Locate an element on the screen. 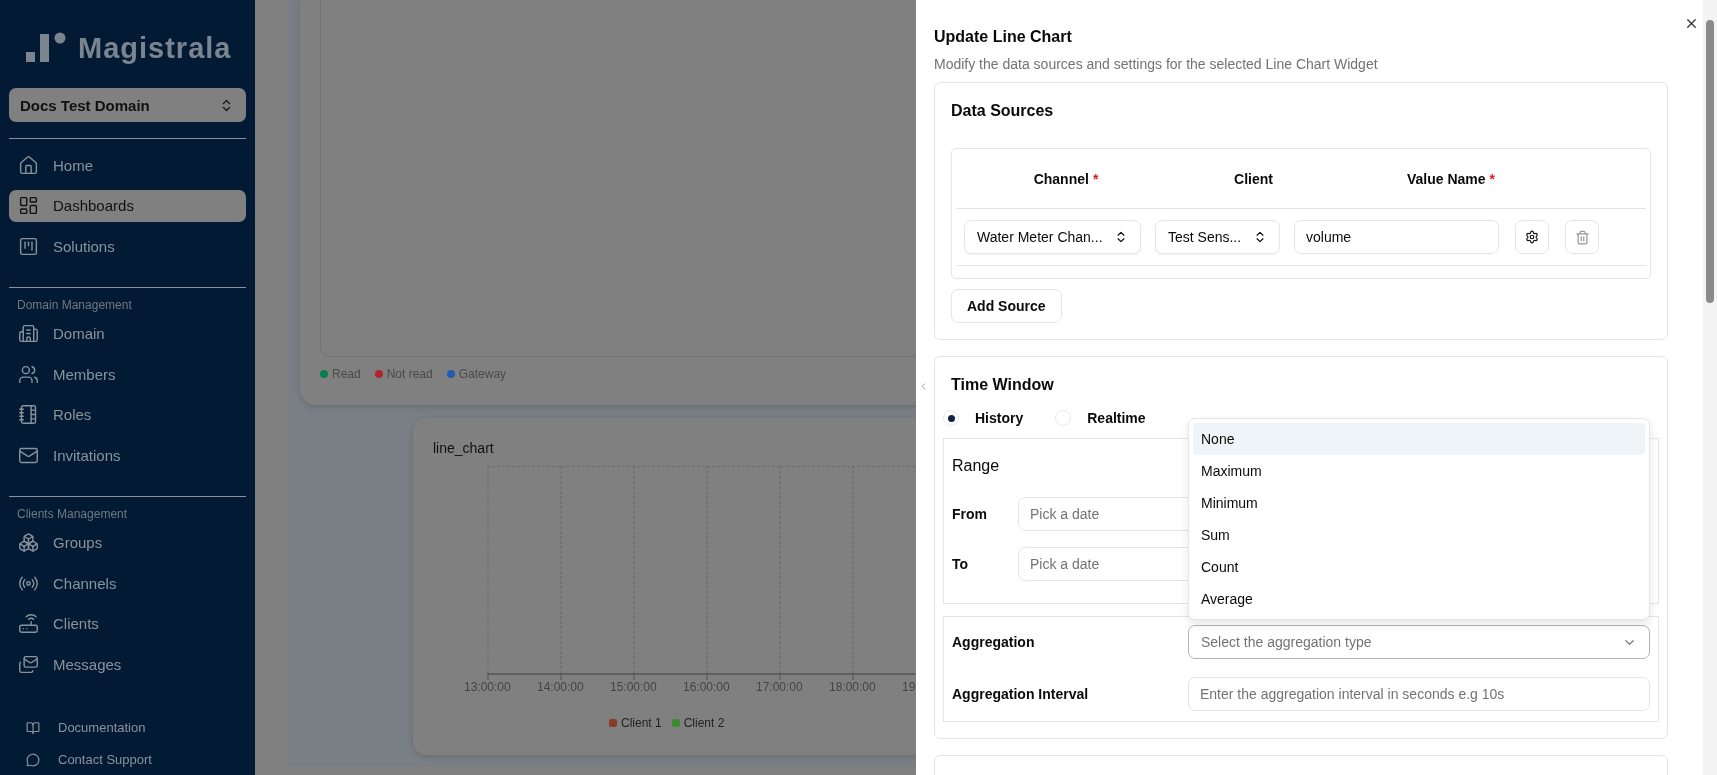 This screenshot has width=1717, height=775. section-title: Time Window is located at coordinates (1003, 385).